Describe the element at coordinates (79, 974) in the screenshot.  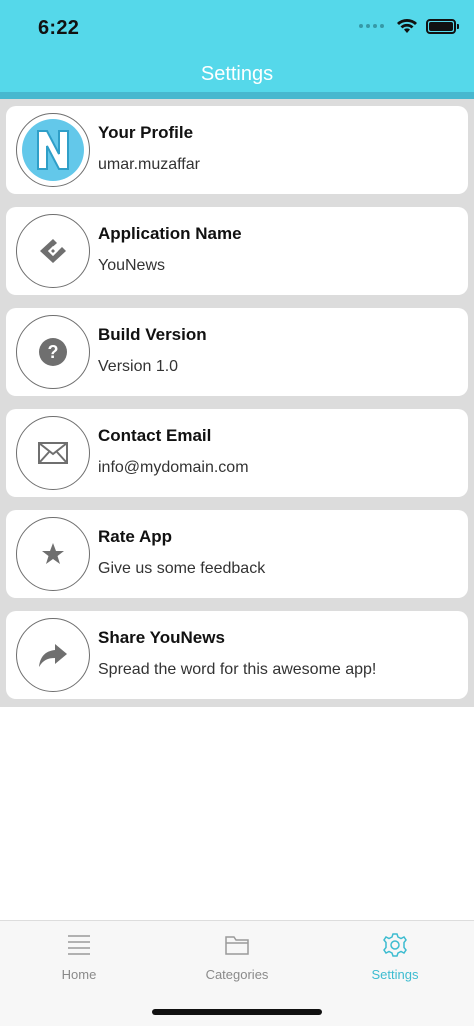
I see `tab-label: Home` at that location.